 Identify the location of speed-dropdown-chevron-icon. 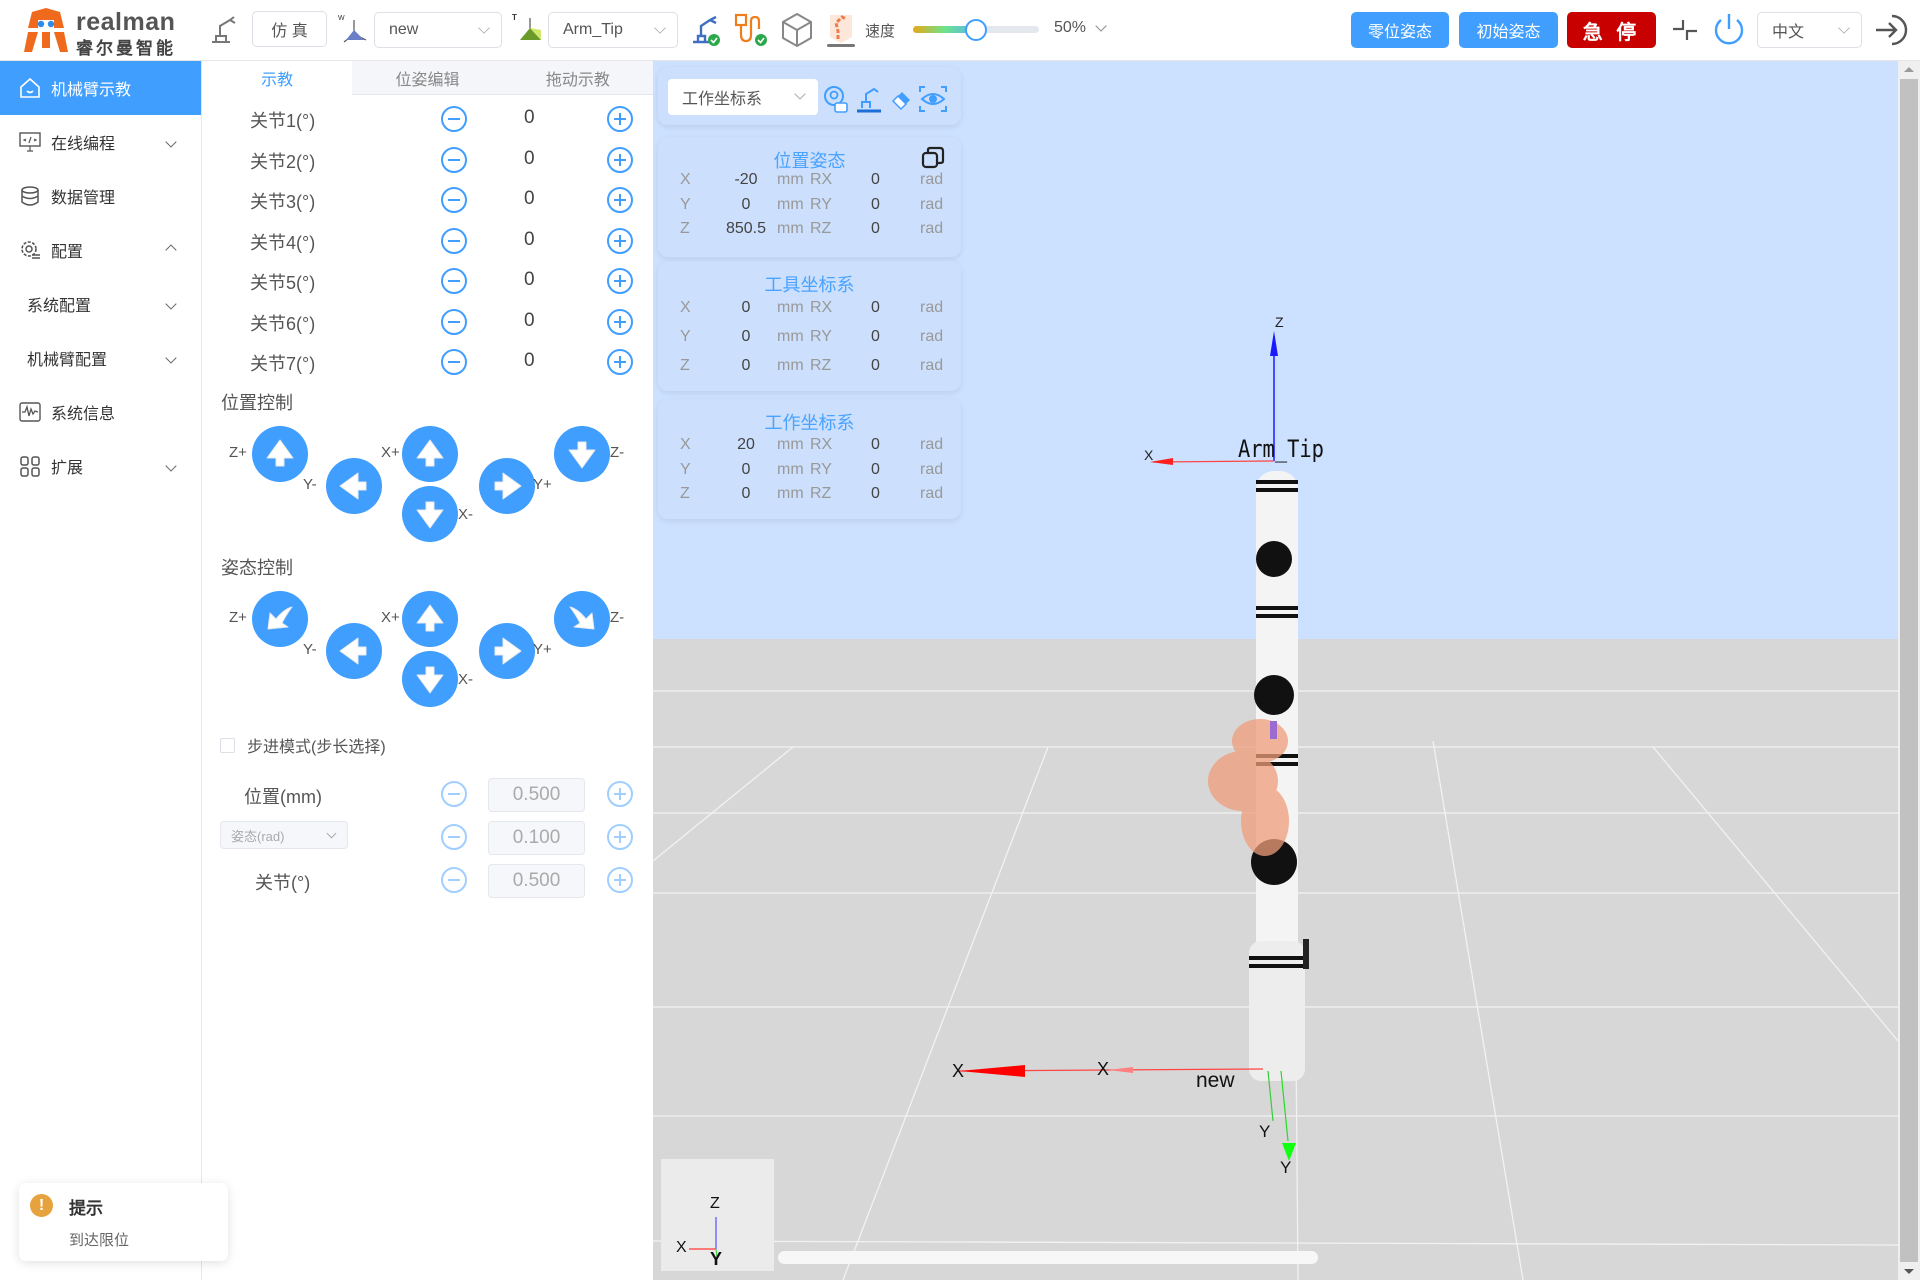
(1101, 26).